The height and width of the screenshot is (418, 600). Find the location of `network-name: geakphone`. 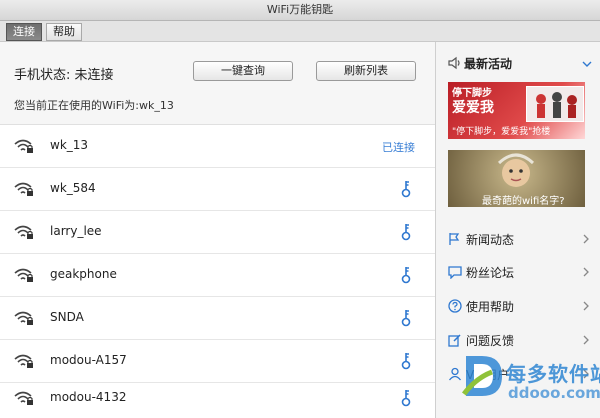

network-name: geakphone is located at coordinates (83, 274).